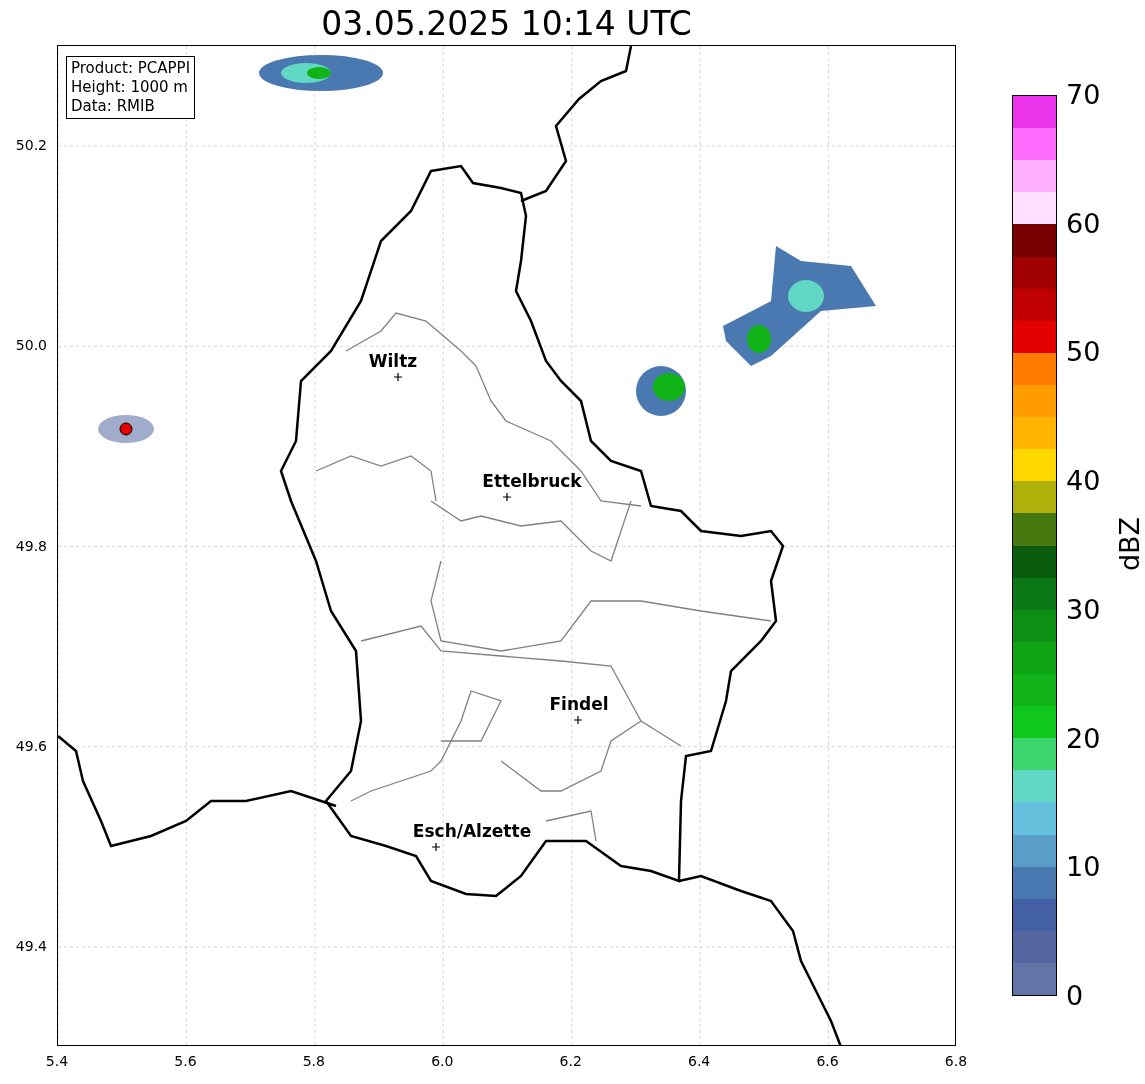  What do you see at coordinates (1083, 481) in the screenshot?
I see `scale-tick-label: 40` at bounding box center [1083, 481].